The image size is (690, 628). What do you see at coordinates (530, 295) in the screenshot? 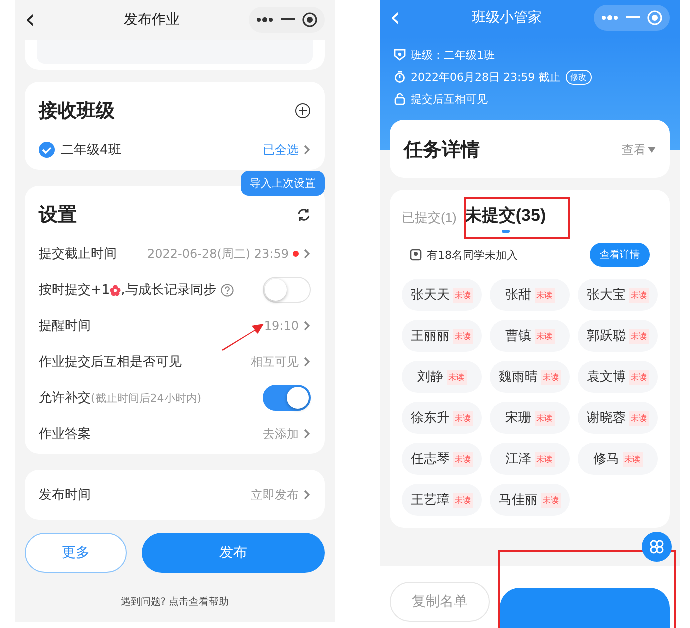
I see `student-chip: 张甜 未读` at bounding box center [530, 295].